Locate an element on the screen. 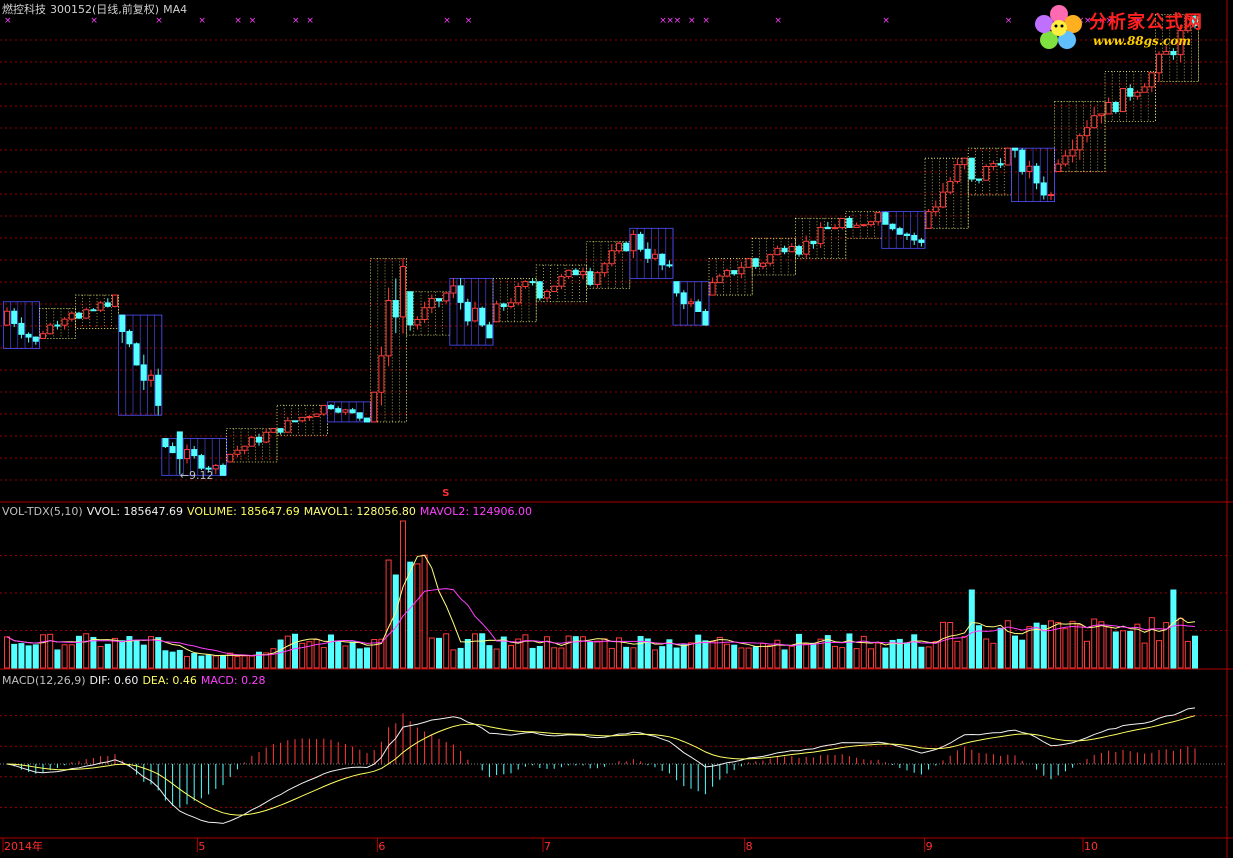 This screenshot has height=858, width=1233. flower-logo-icon is located at coordinates (1058, 27).